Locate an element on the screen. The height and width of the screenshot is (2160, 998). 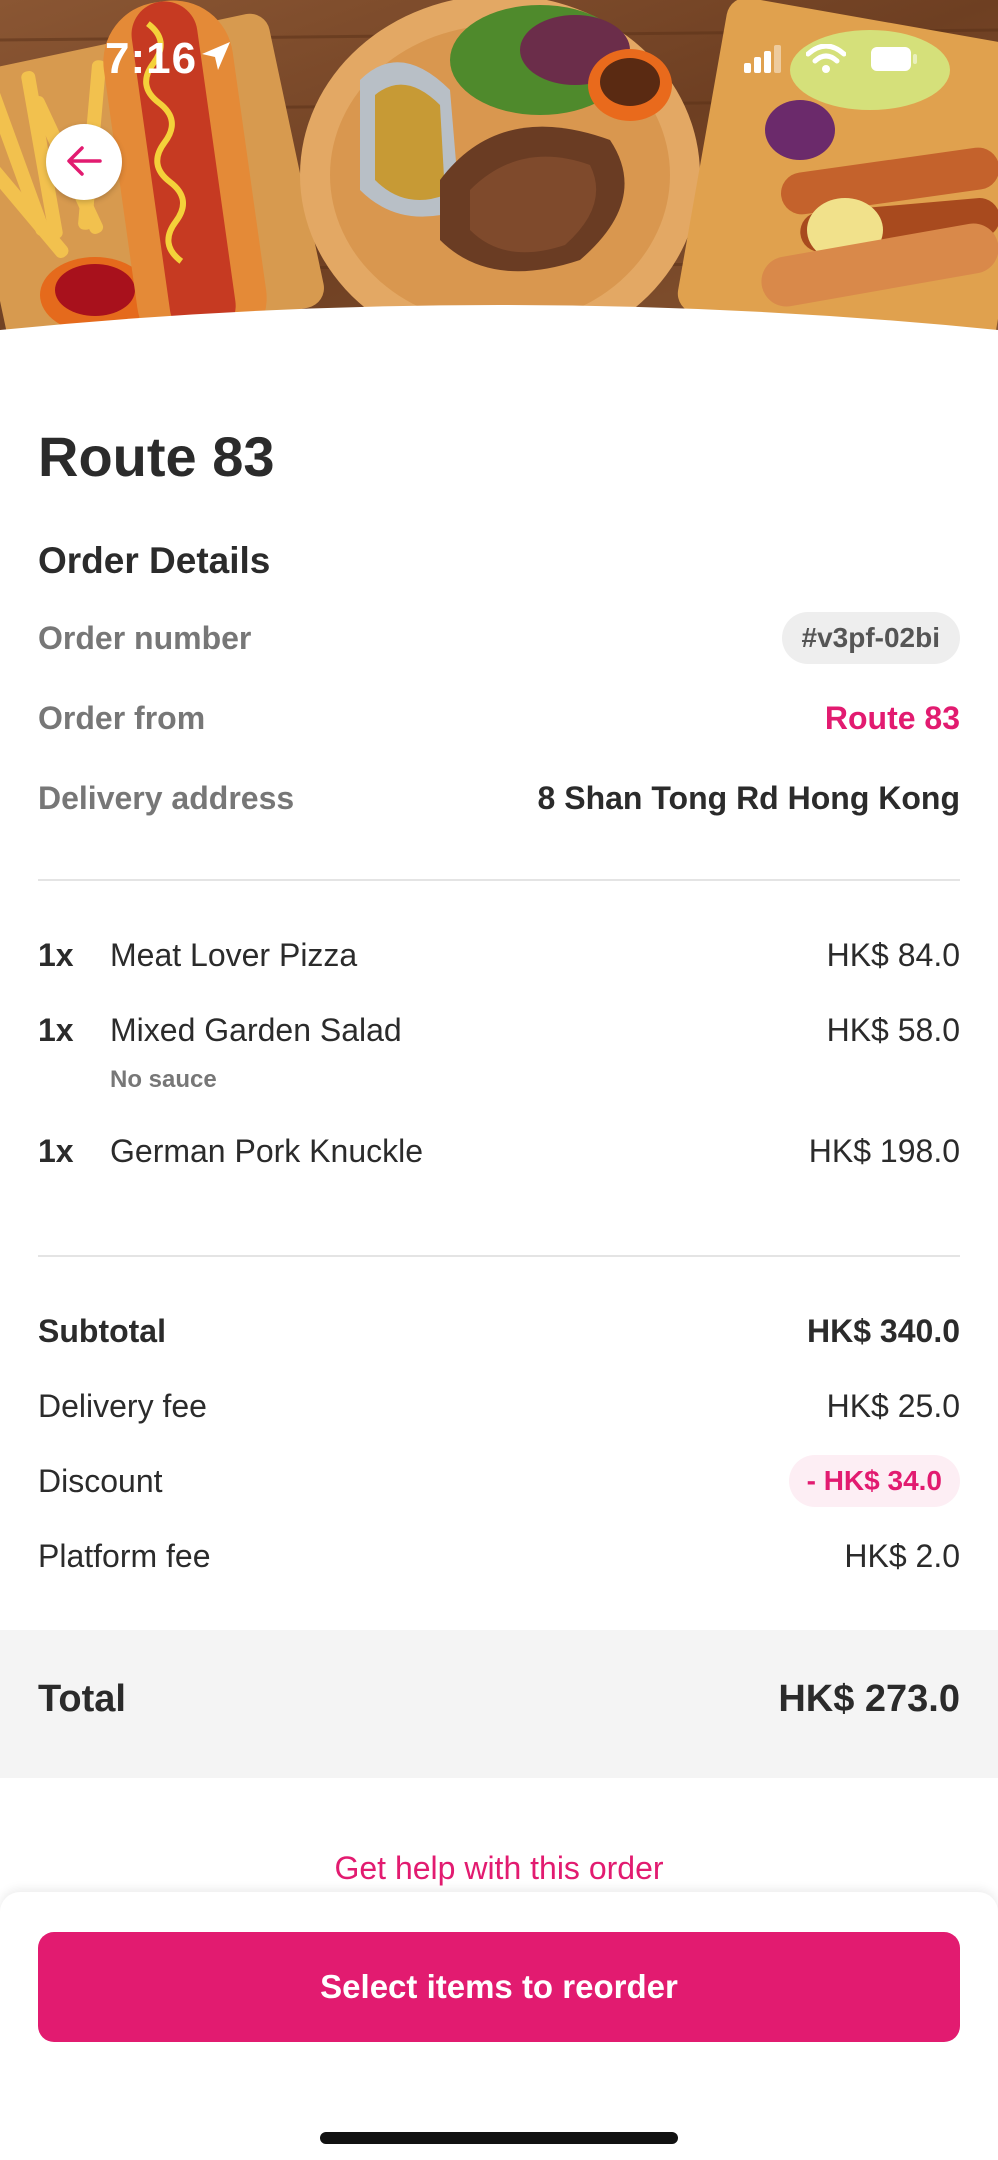
delivery-fee-value: HK$ 25.0 is located at coordinates (893, 1405).